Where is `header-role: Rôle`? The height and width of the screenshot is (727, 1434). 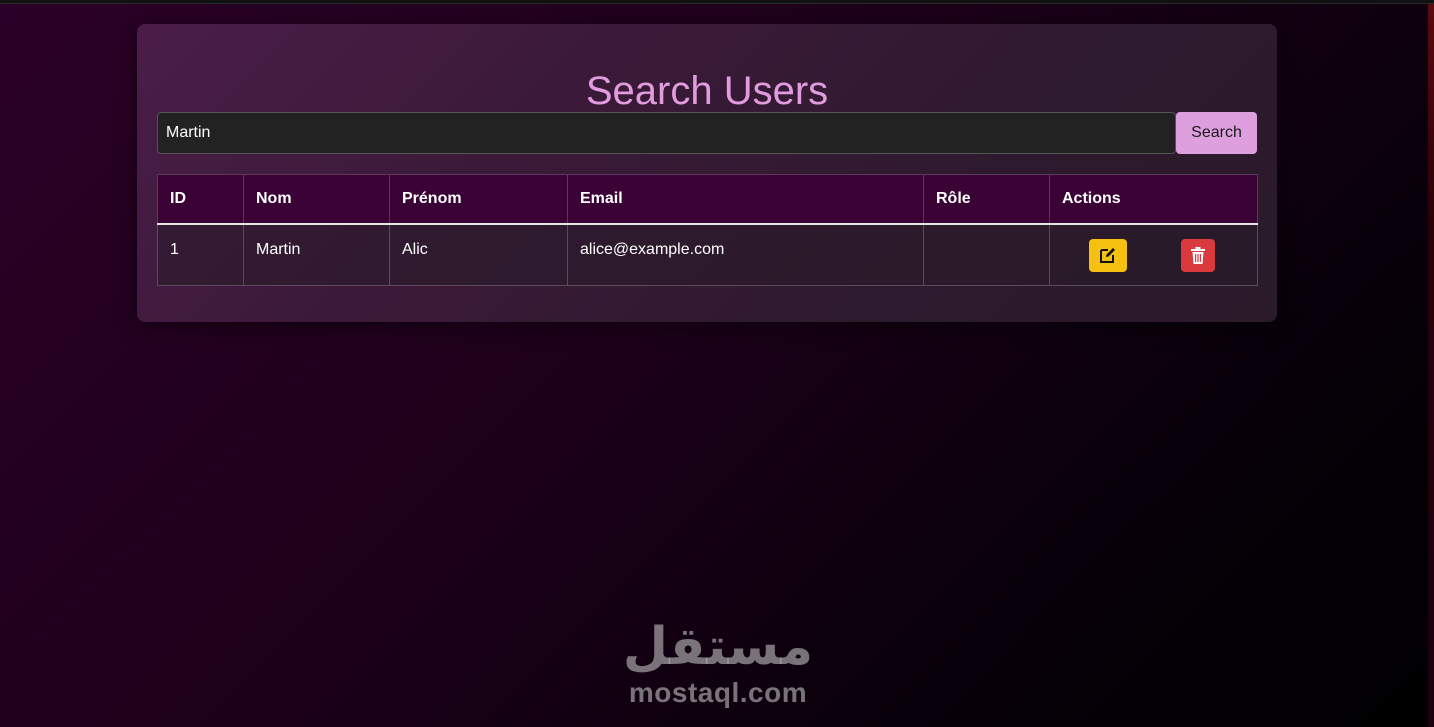
header-role: Rôle is located at coordinates (986, 199).